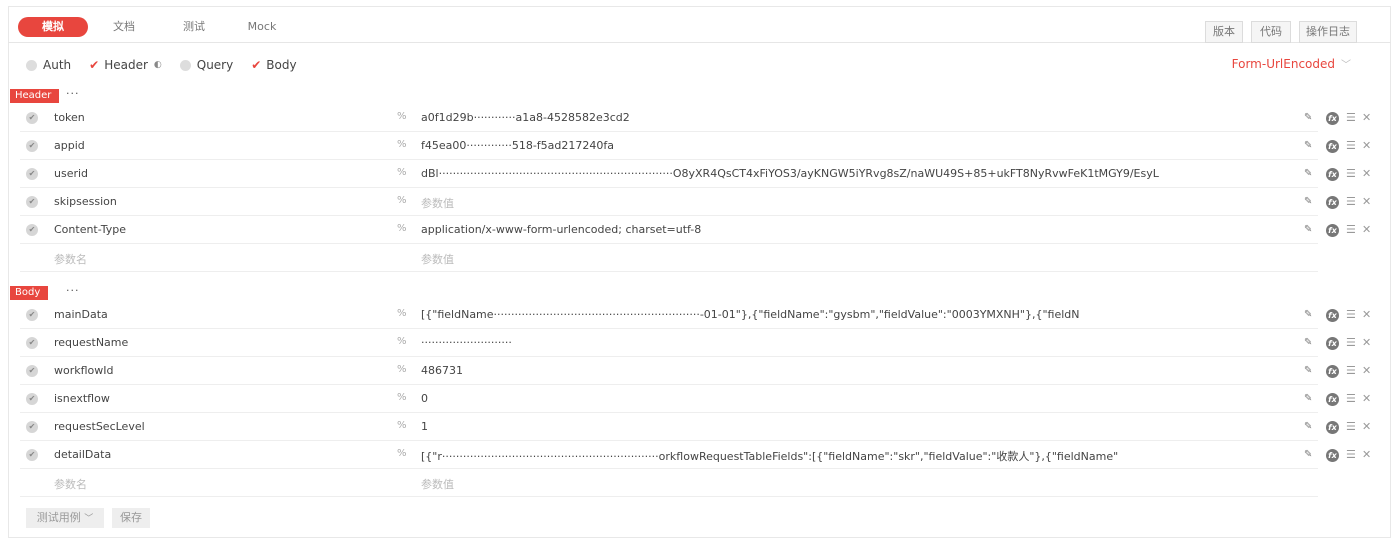 This screenshot has height=544, width=1399. Describe the element at coordinates (1328, 32) in the screenshot. I see `operation-log-button: 操作日志` at that location.